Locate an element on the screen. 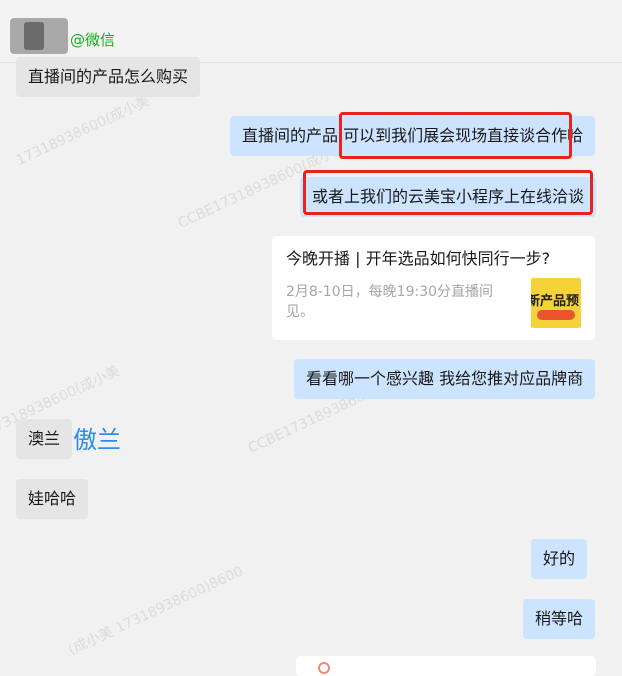 The height and width of the screenshot is (676, 622). watermark: 17318938600(成小美 is located at coordinates (83, 130).